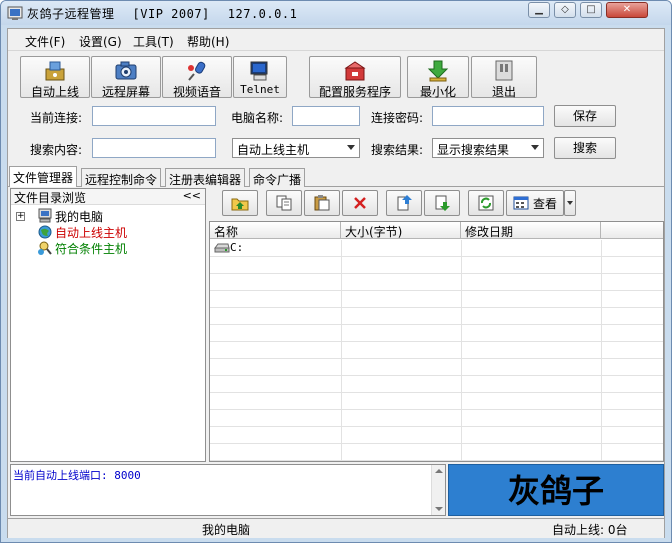 Image resolution: width=672 pixels, height=543 pixels. I want to click on tab-registry-editor: 注册表编辑器, so click(205, 177).